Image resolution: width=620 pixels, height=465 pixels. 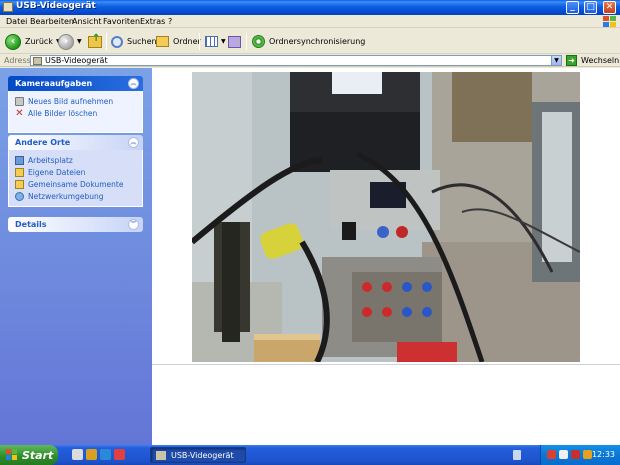 What do you see at coordinates (50, 160) in the screenshot?
I see `other-place-label: Arbeitsplatz` at bounding box center [50, 160].